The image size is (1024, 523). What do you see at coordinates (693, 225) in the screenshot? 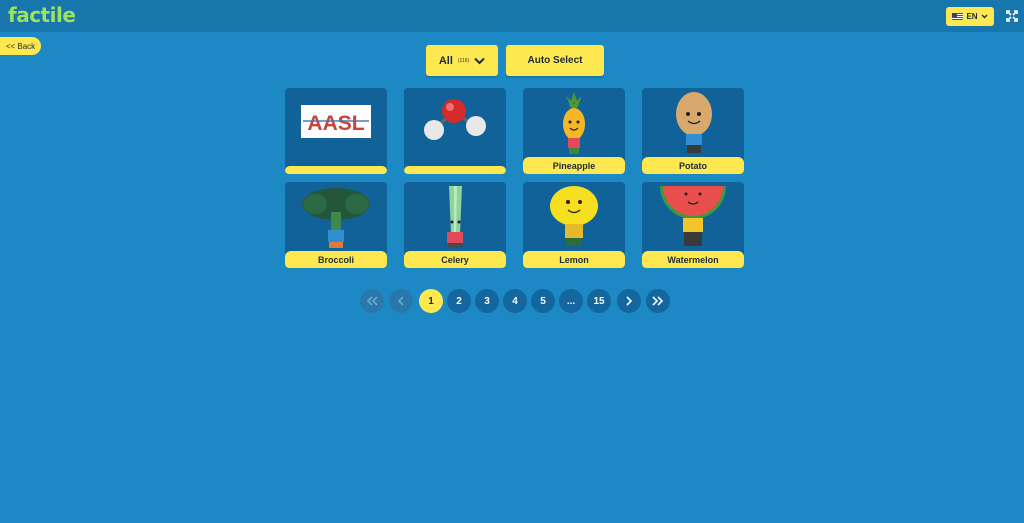
I see `avatar-card-watermelon: Watermelon` at bounding box center [693, 225].